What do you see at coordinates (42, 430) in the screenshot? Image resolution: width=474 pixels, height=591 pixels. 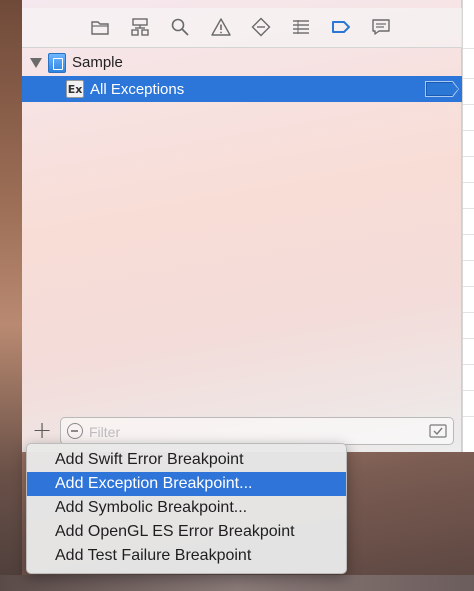 I see `add-breakpoint-button: +` at bounding box center [42, 430].